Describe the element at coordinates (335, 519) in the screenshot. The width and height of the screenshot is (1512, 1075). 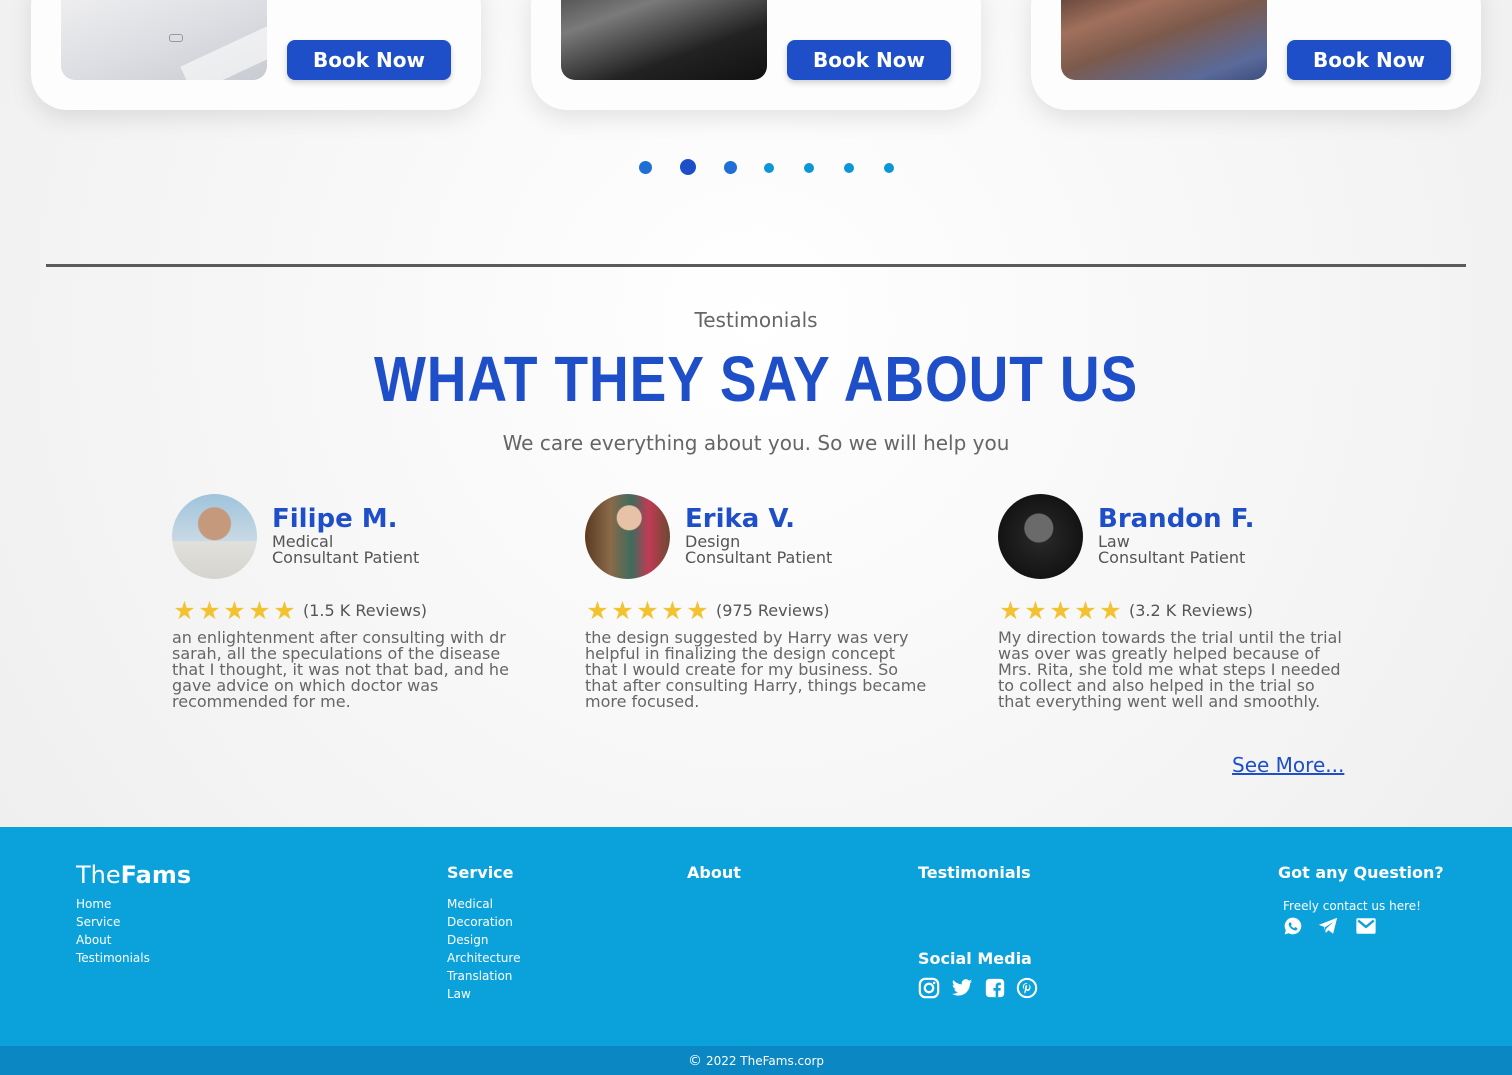
I see `testimonial-name: Filipe M.` at that location.